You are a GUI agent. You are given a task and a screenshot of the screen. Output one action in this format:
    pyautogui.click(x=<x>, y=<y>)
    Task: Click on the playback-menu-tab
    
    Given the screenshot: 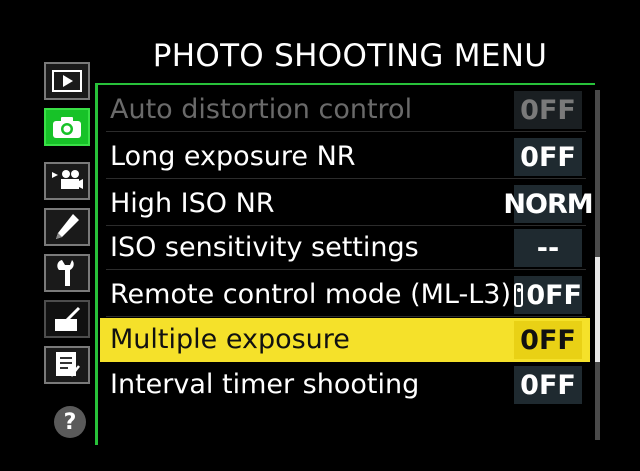 What is the action you would take?
    pyautogui.click(x=67, y=81)
    